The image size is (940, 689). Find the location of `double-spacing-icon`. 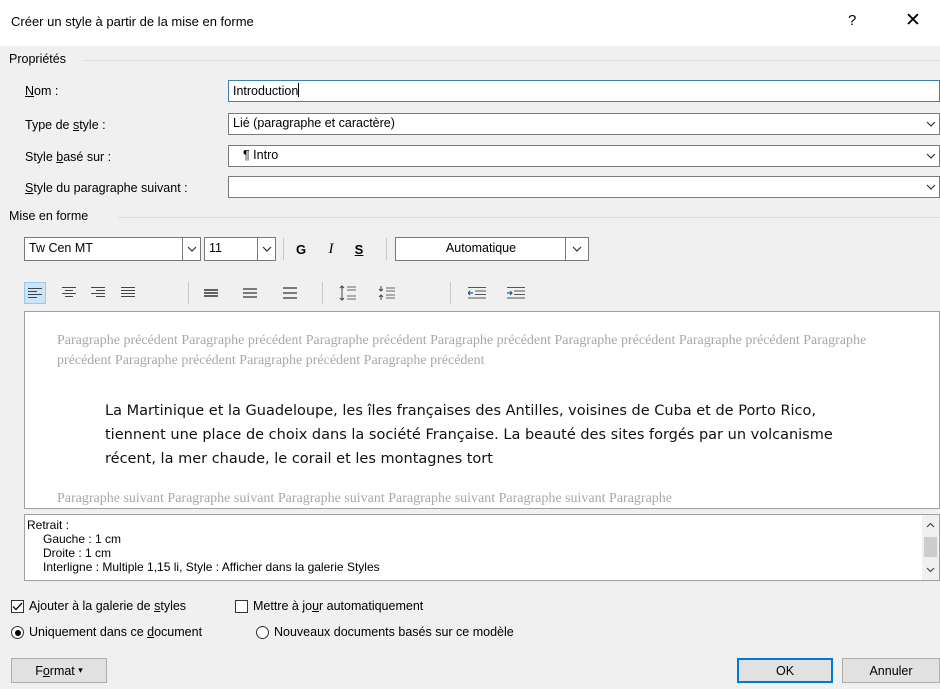

double-spacing-icon is located at coordinates (290, 293).